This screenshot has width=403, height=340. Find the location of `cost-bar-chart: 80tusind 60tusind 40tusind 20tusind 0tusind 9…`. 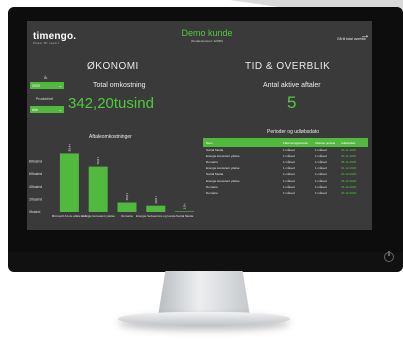

cost-bar-chart: 80tusind 60tusind 40tusind 20tusind 0tusind 9… is located at coordinates (112, 181).